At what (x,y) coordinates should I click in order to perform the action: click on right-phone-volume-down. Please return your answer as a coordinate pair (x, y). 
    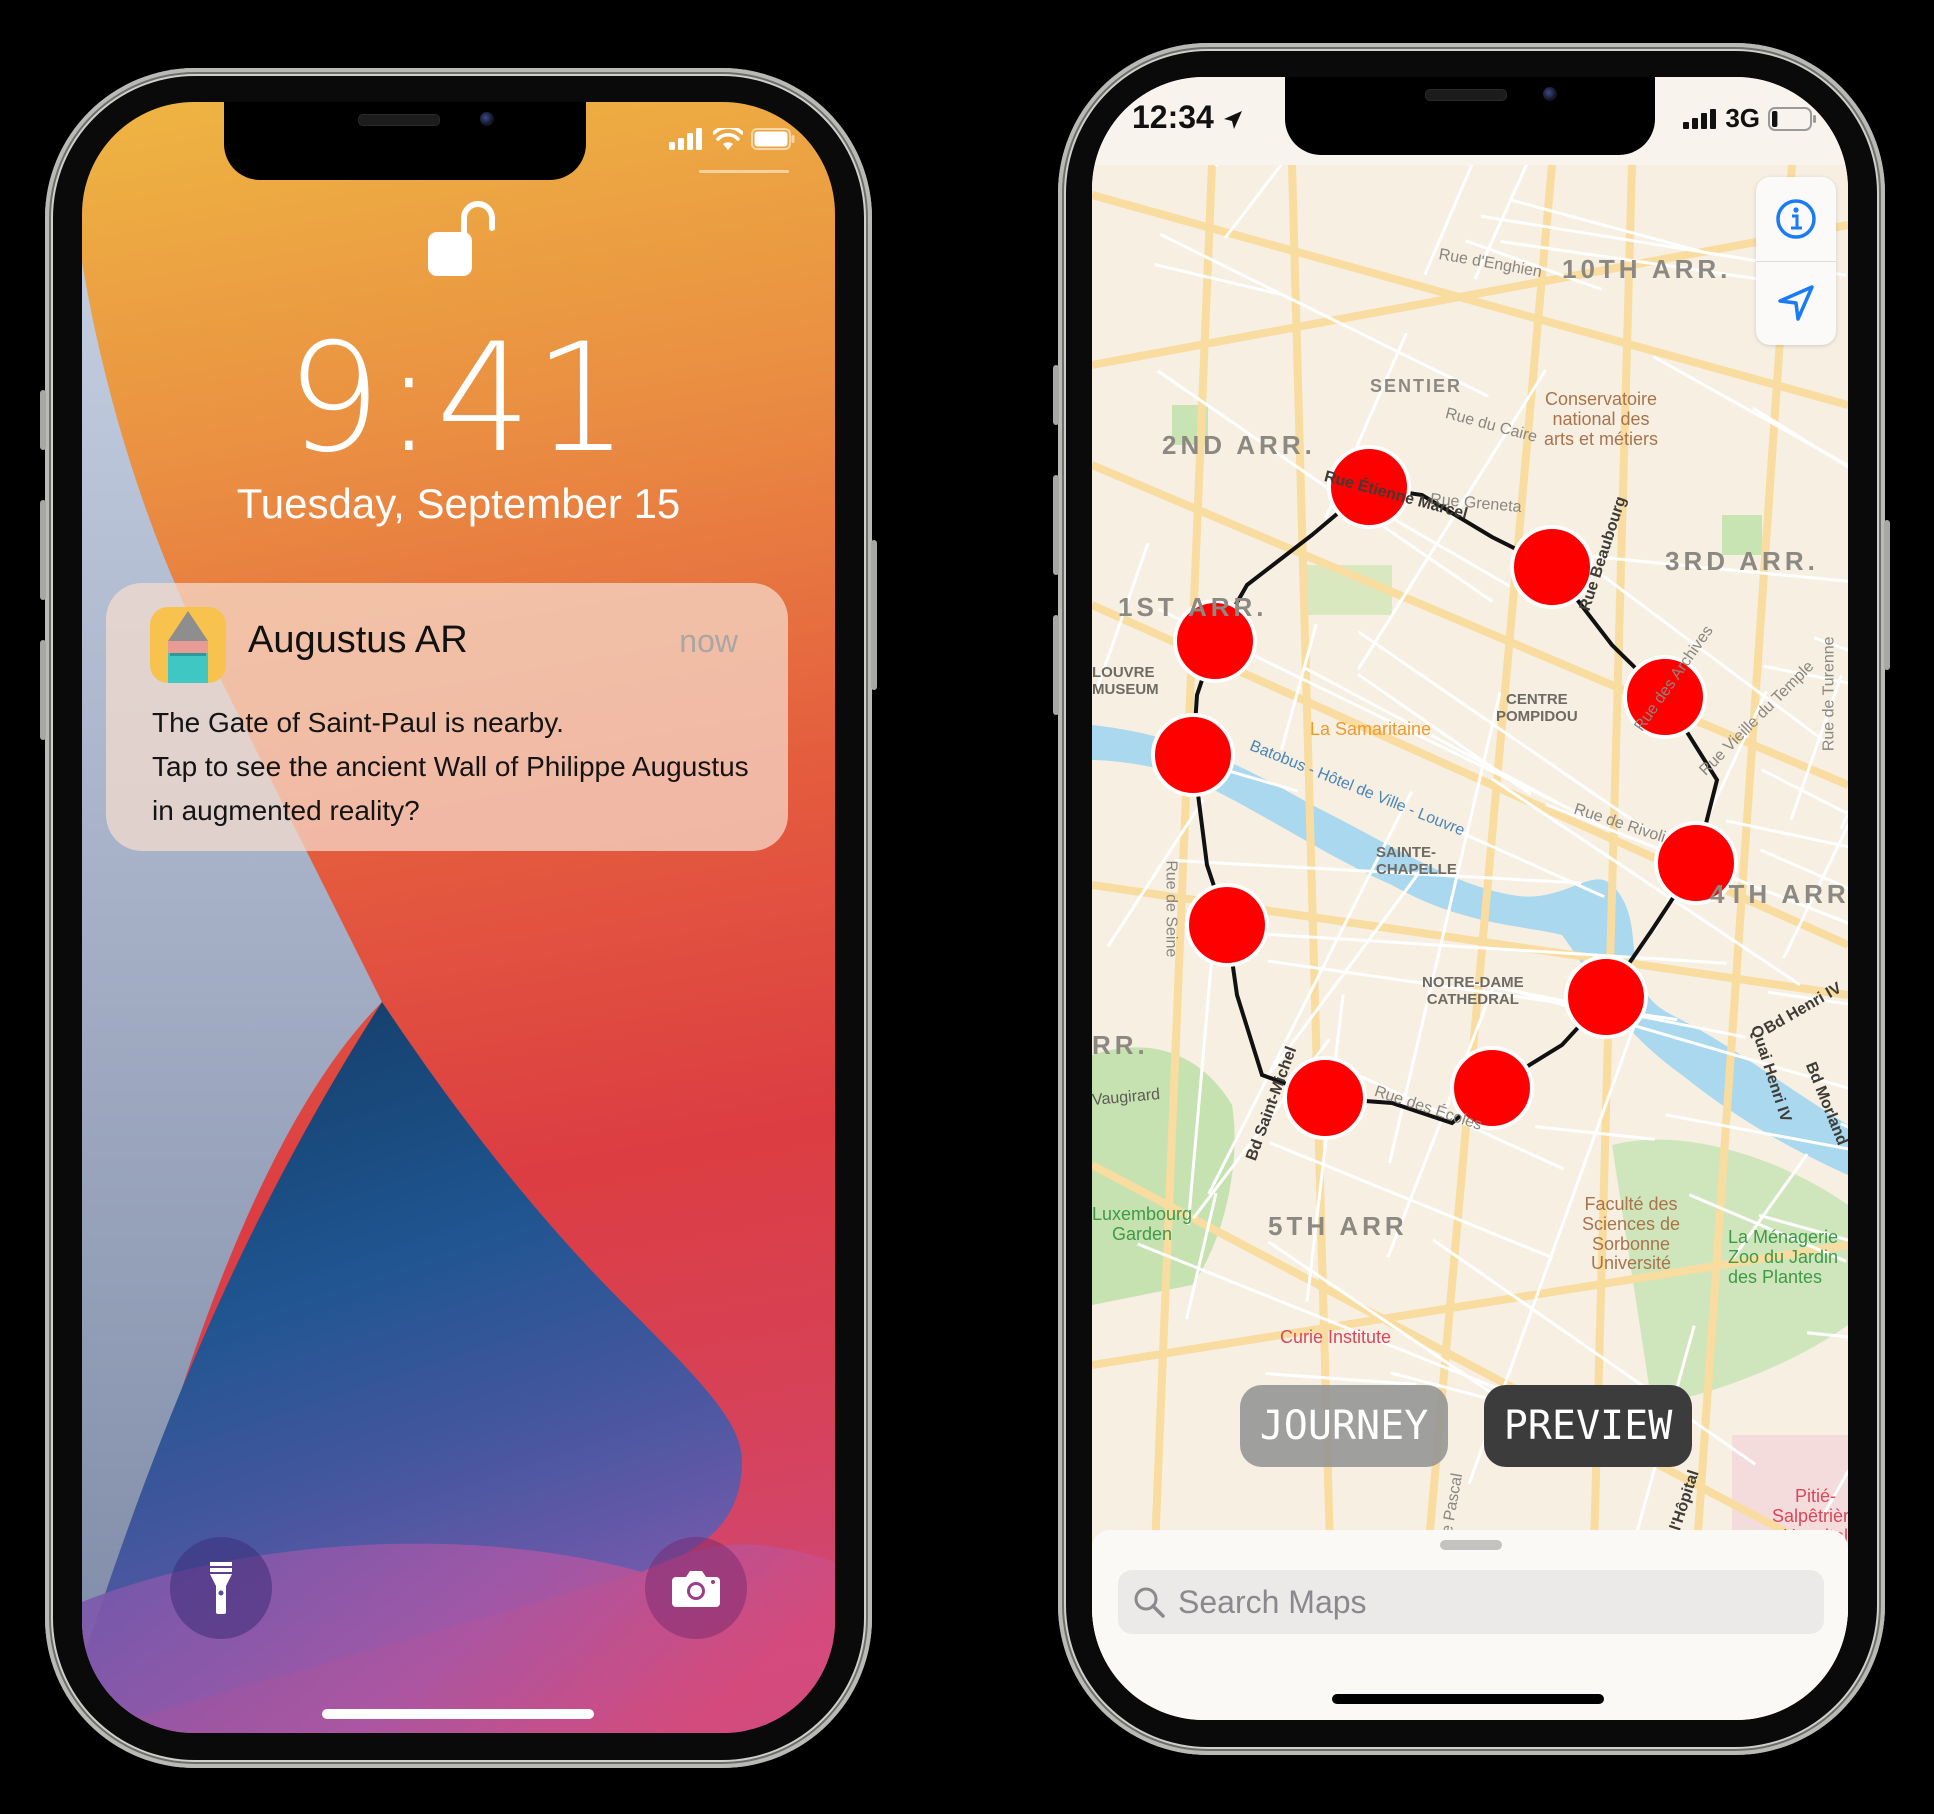
    Looking at the image, I should click on (1056, 665).